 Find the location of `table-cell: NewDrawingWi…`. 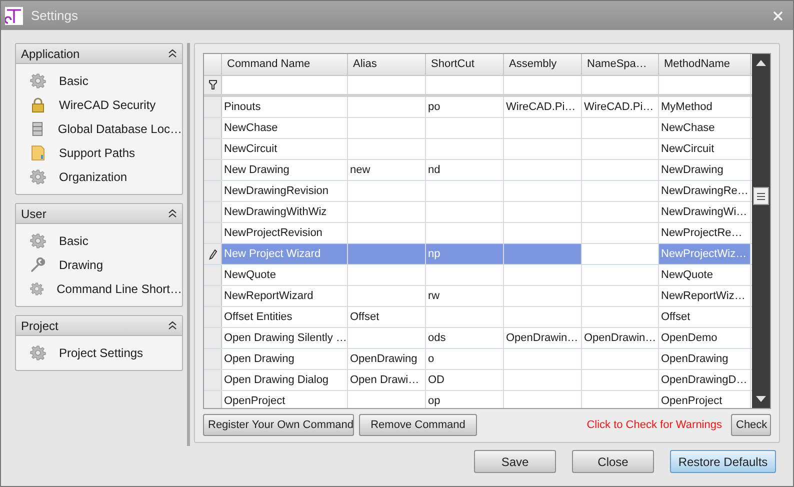

table-cell: NewDrawingWi… is located at coordinates (705, 212).